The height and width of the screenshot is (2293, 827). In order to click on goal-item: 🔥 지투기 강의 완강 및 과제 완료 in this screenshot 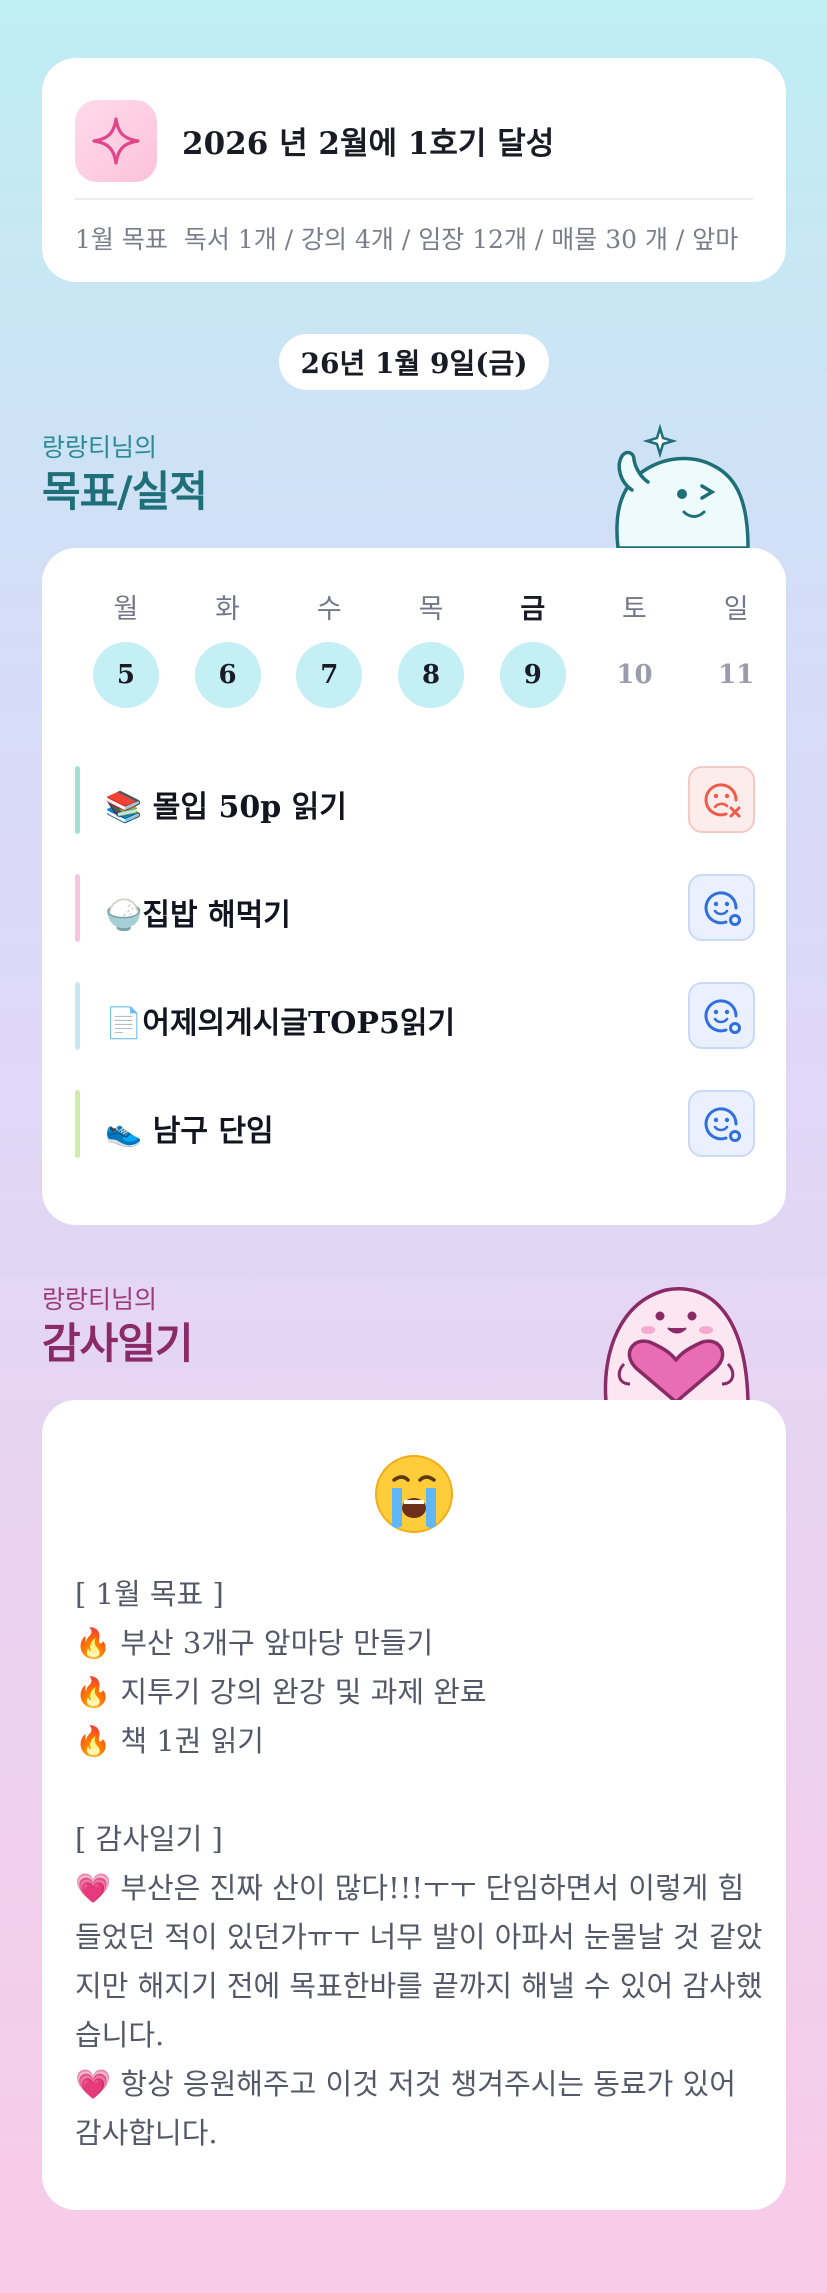, I will do `click(281, 1692)`.